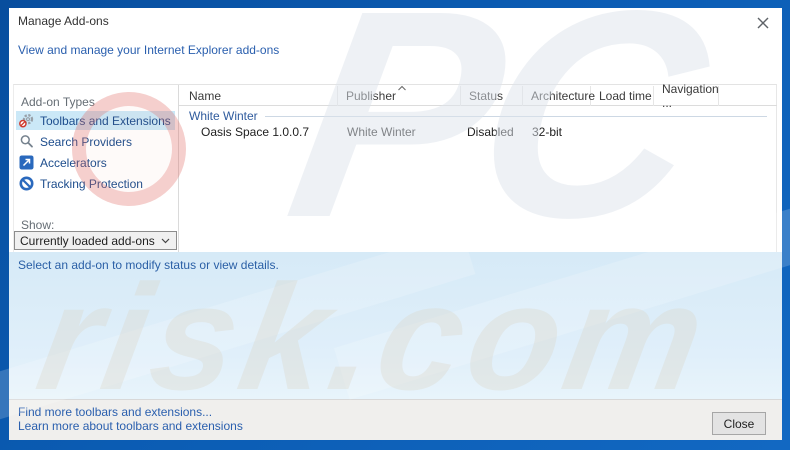  I want to click on learn-more-toolbars-link: Learn more about toolbars and extensions, so click(130, 426).